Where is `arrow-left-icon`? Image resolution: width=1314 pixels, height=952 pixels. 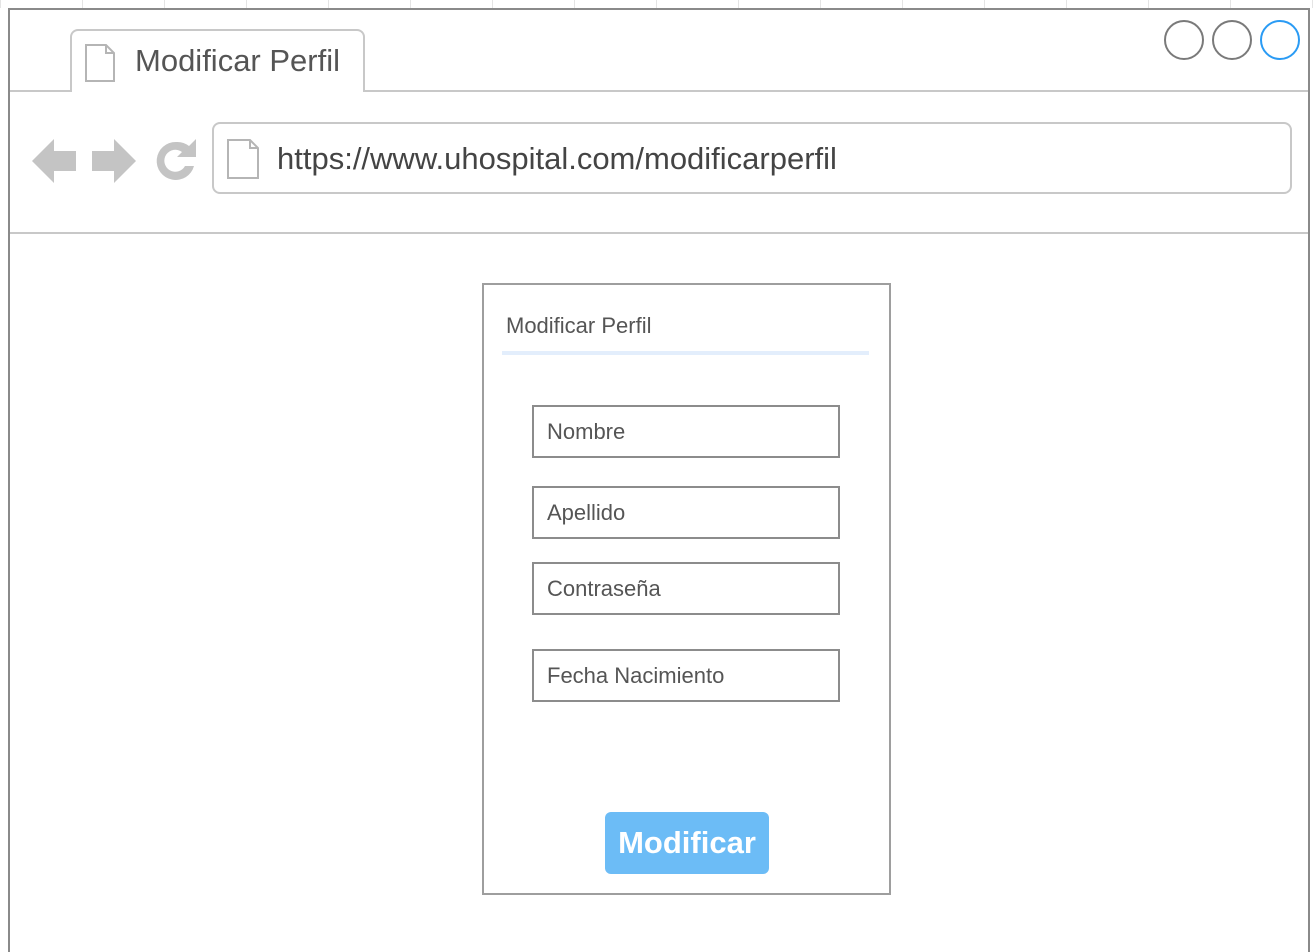 arrow-left-icon is located at coordinates (54, 161).